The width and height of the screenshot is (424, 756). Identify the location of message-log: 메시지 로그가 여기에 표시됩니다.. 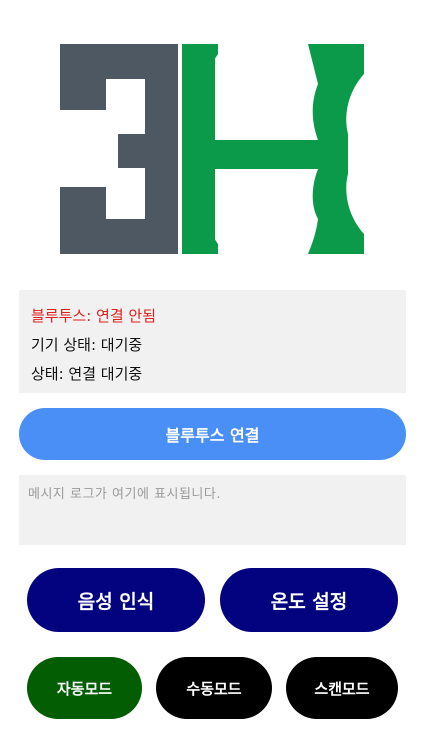
(212, 510).